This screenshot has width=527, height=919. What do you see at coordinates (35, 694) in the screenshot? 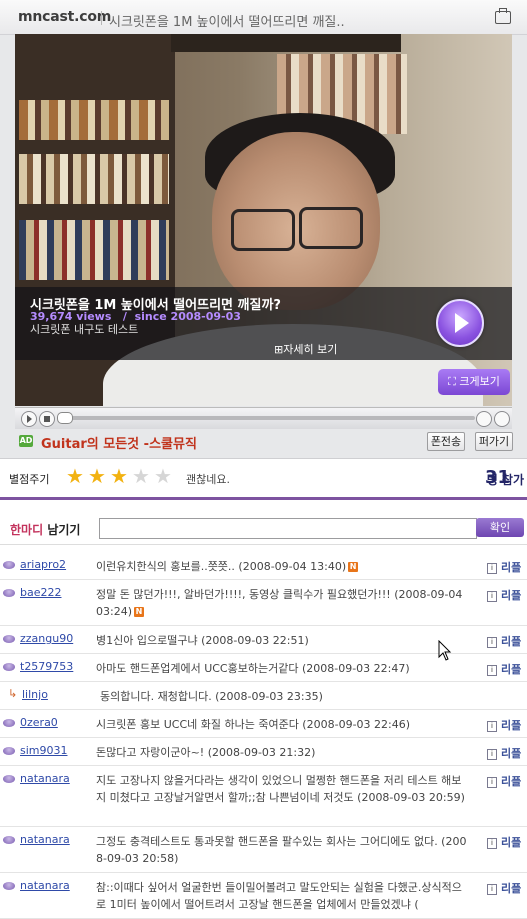
I see `comment-username: lilnjo` at bounding box center [35, 694].